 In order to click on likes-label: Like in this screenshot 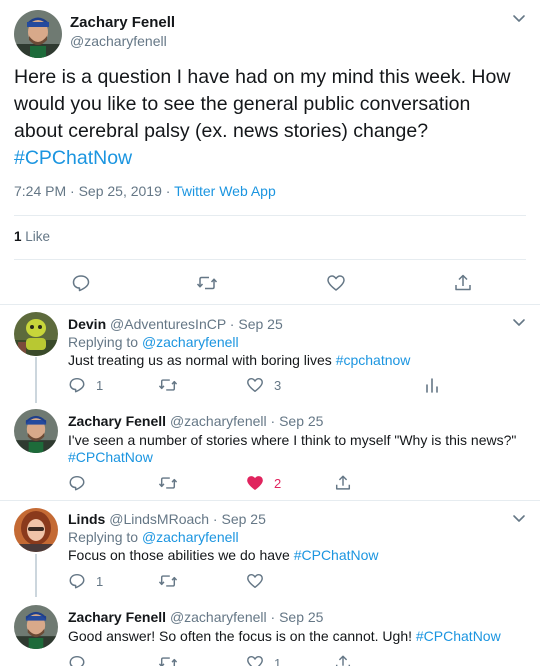, I will do `click(36, 236)`.